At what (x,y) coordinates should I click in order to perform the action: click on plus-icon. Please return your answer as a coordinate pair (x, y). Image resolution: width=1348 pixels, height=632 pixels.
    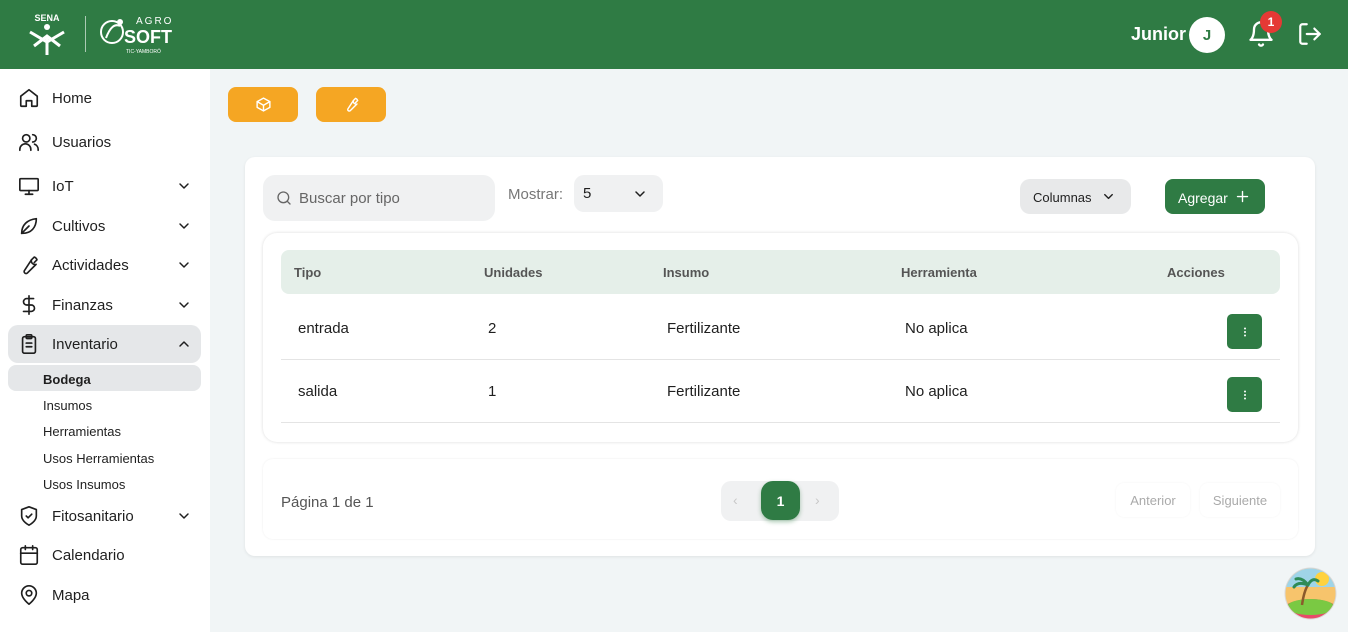
    Looking at the image, I should click on (1242, 196).